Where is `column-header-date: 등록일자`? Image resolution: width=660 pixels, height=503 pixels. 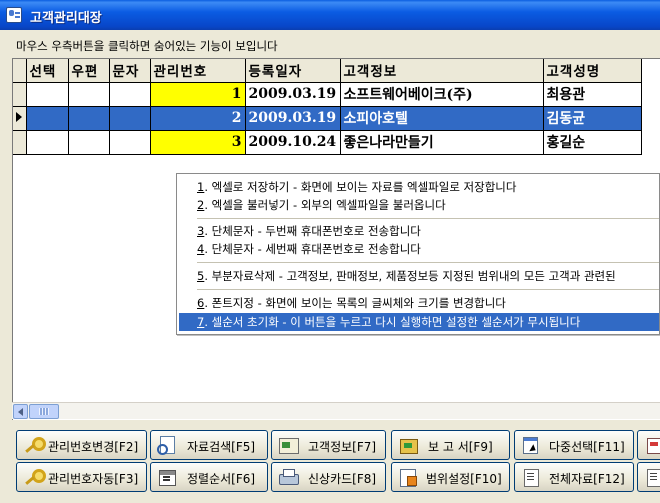 column-header-date: 등록일자 is located at coordinates (293, 71).